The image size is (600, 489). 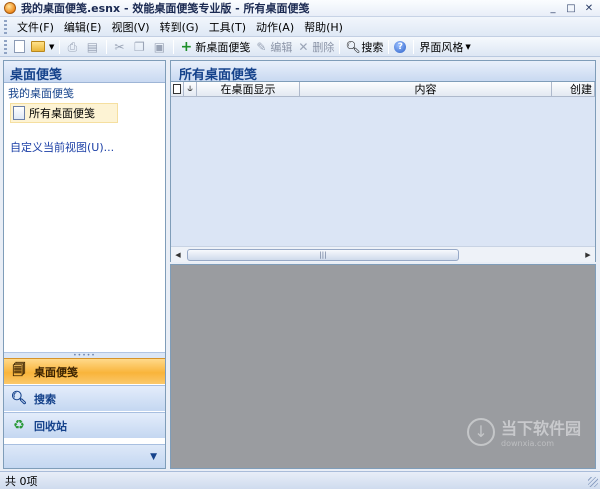 I want to click on title-bar: 我的桌面便笺.esnx - 效能桌面便笺专业版 - 所有桌面便笺 _ □ ✕, so click(x=300, y=8).